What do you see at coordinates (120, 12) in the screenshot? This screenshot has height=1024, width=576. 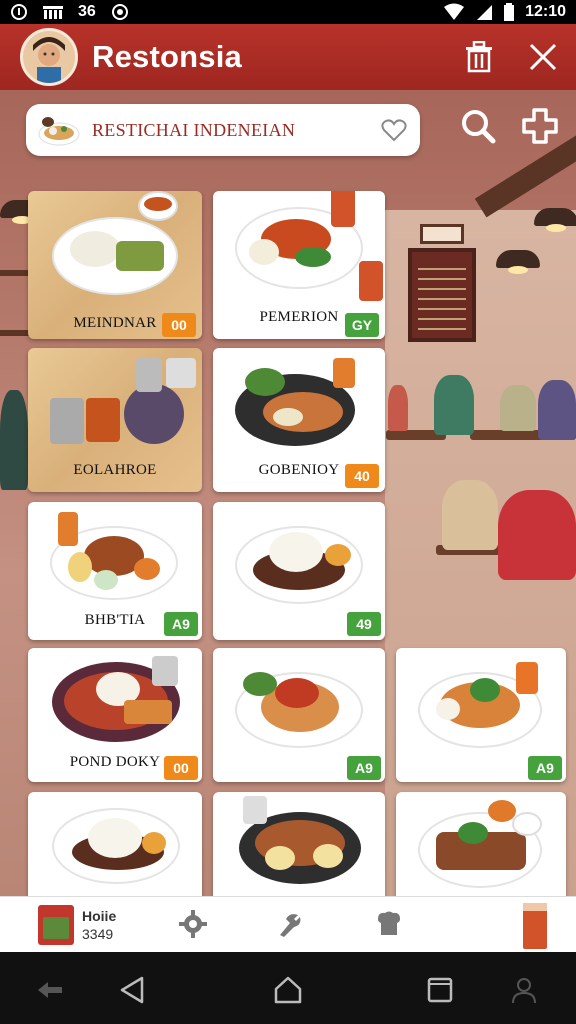 I see `status-icon-camera` at bounding box center [120, 12].